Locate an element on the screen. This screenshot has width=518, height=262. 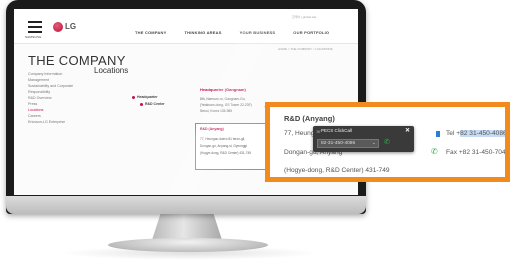
phone-link-marker-icon is located at coordinates (438, 134).